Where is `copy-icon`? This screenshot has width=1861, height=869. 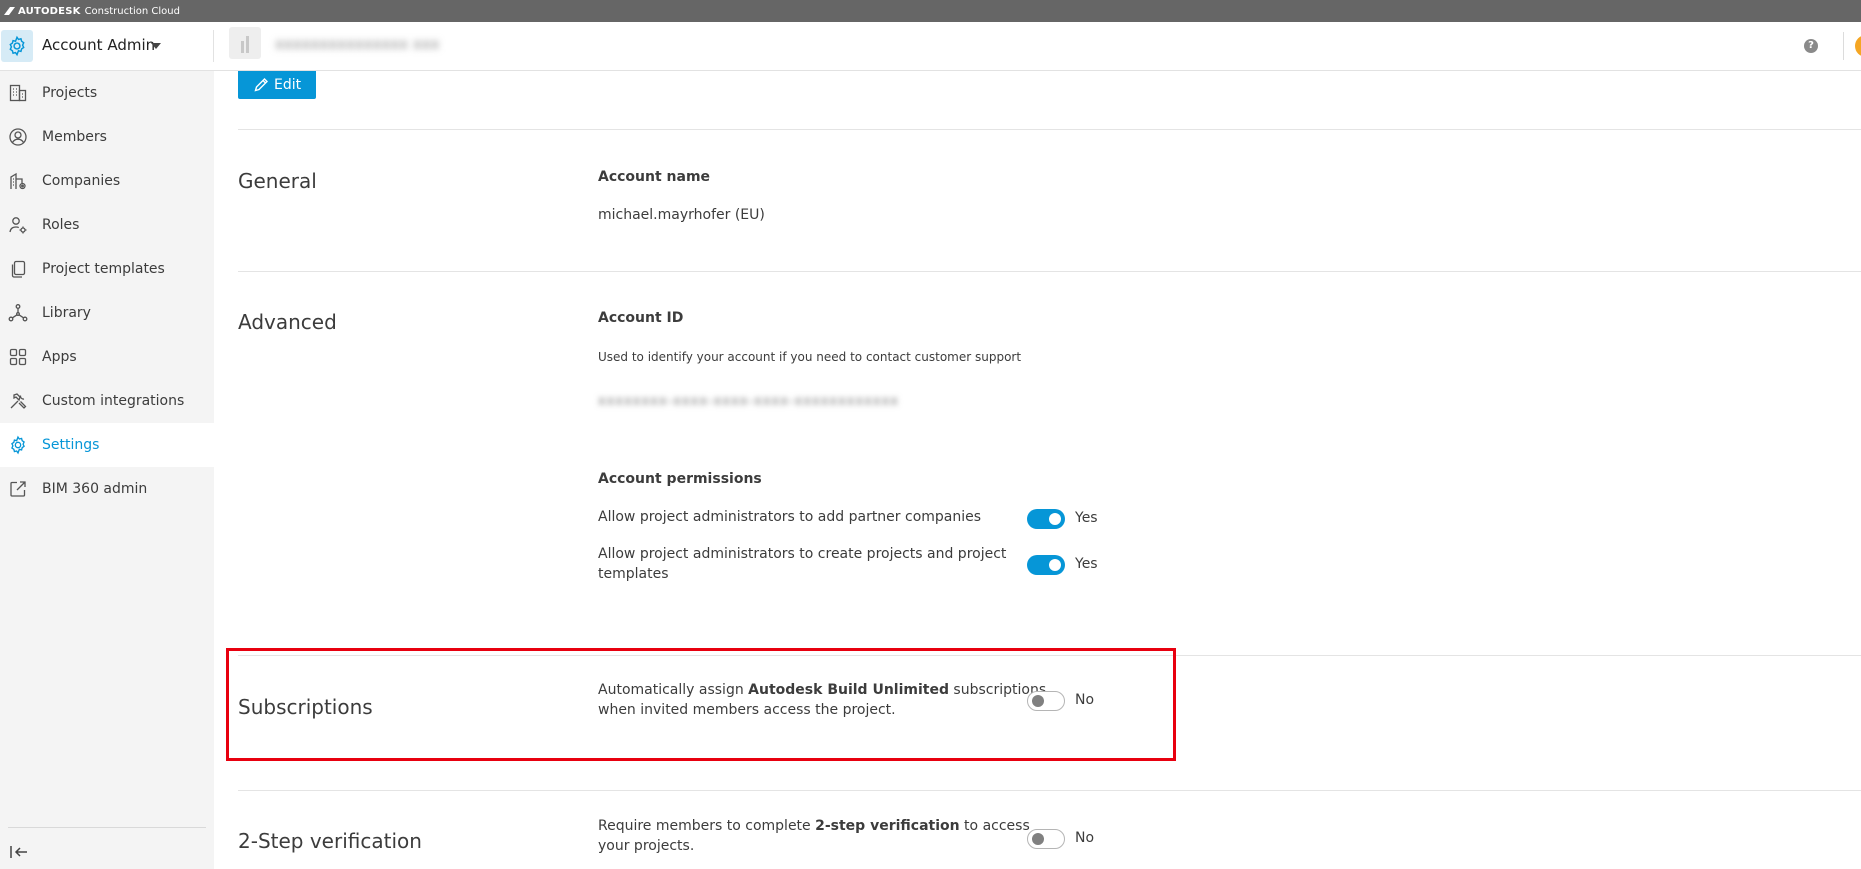
copy-icon is located at coordinates (18, 269).